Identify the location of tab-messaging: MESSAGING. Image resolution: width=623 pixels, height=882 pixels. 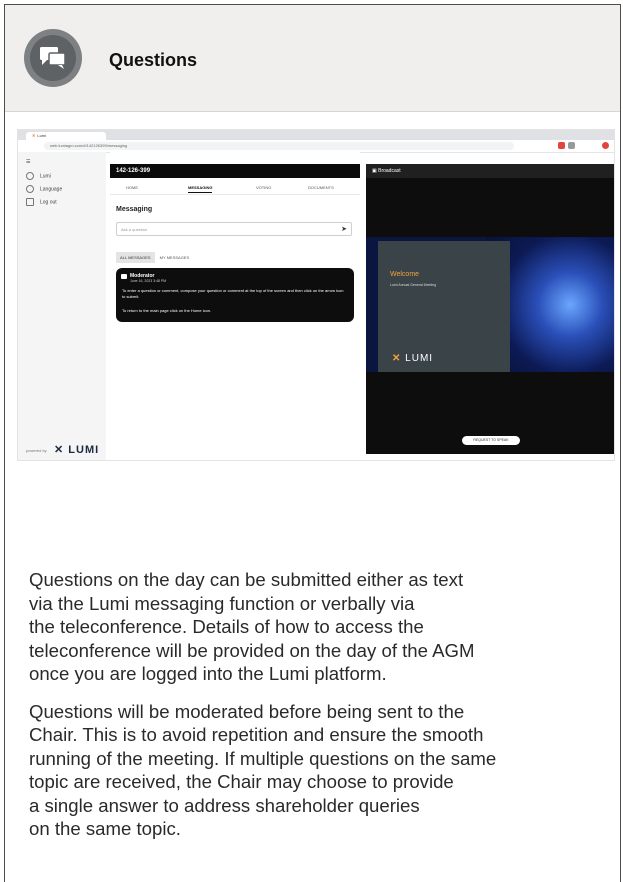
(200, 189).